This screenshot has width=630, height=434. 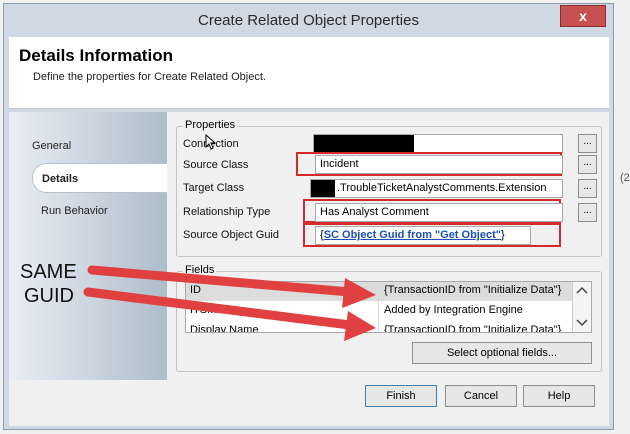 What do you see at coordinates (231, 235) in the screenshot?
I see `source-object-guid-label: Source Object Guid` at bounding box center [231, 235].